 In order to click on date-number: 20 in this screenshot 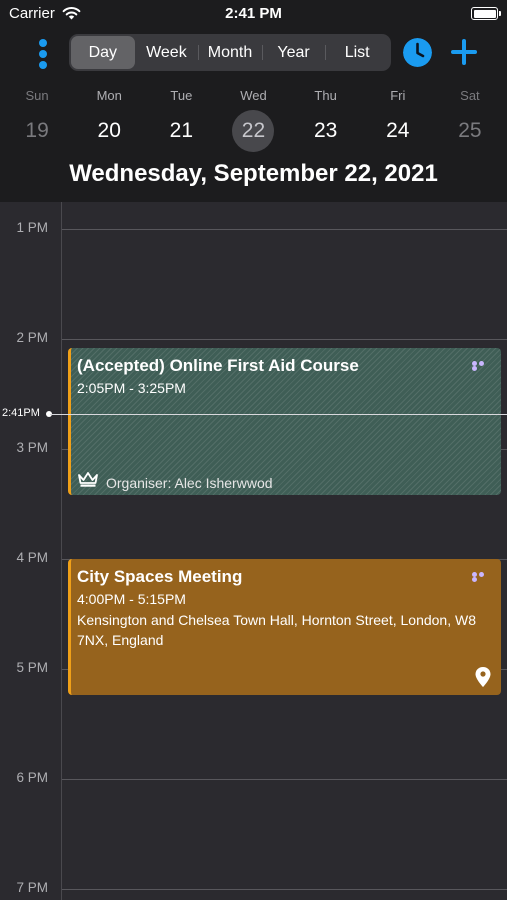, I will do `click(109, 130)`.